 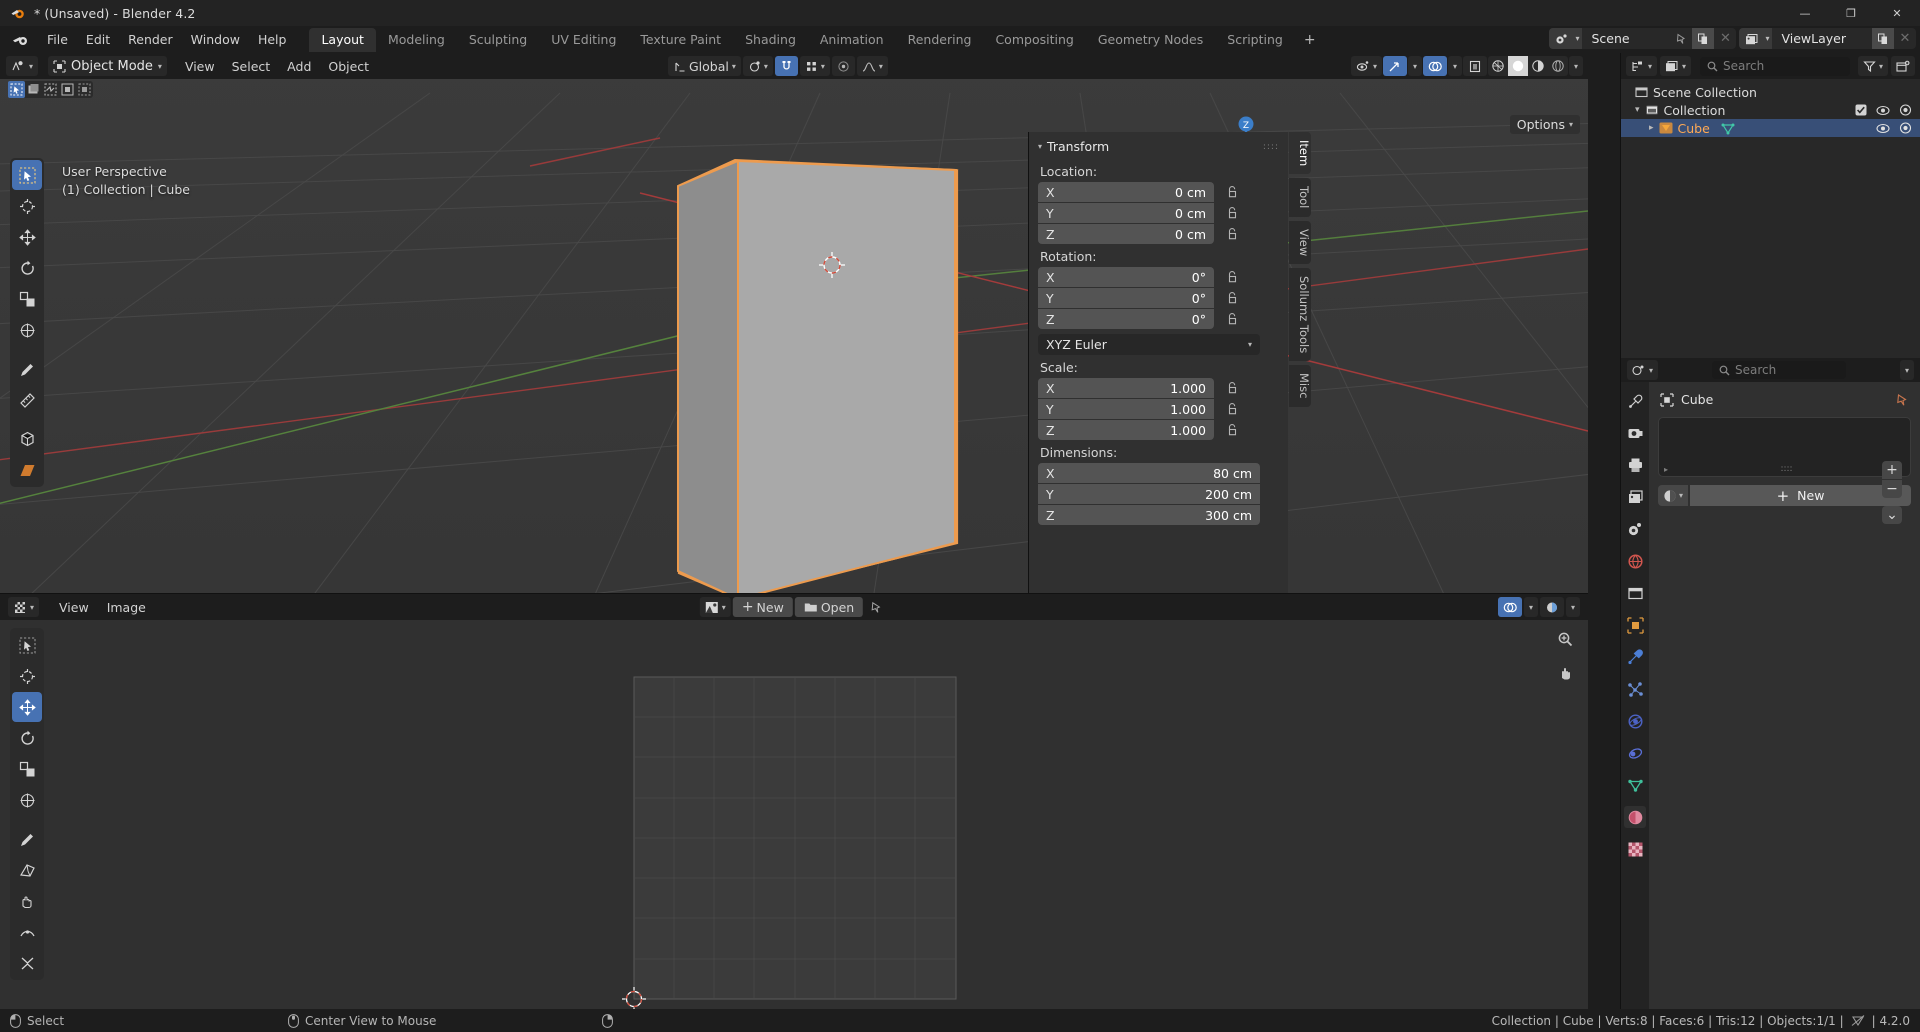 I want to click on n-tab-view: View, so click(x=1300, y=242).